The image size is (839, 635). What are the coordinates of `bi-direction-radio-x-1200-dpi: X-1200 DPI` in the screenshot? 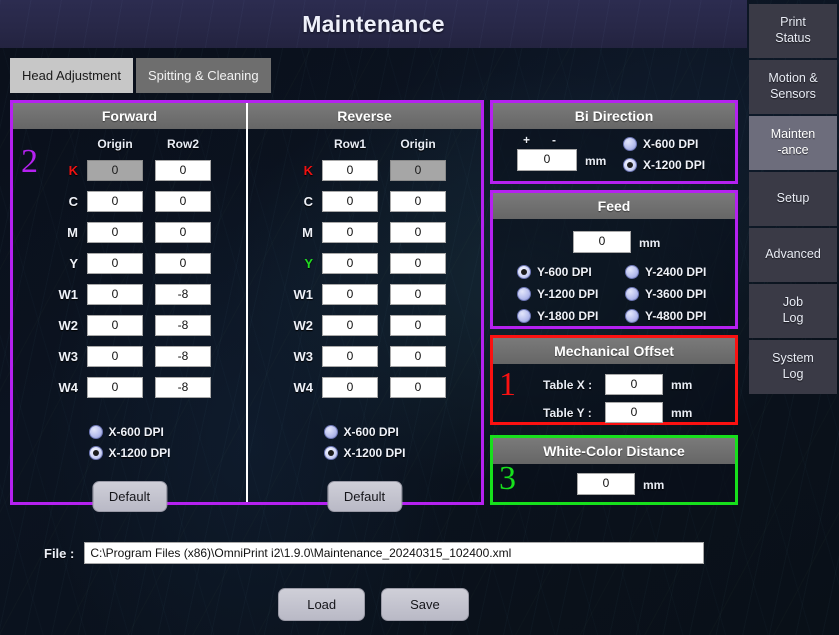 It's located at (664, 165).